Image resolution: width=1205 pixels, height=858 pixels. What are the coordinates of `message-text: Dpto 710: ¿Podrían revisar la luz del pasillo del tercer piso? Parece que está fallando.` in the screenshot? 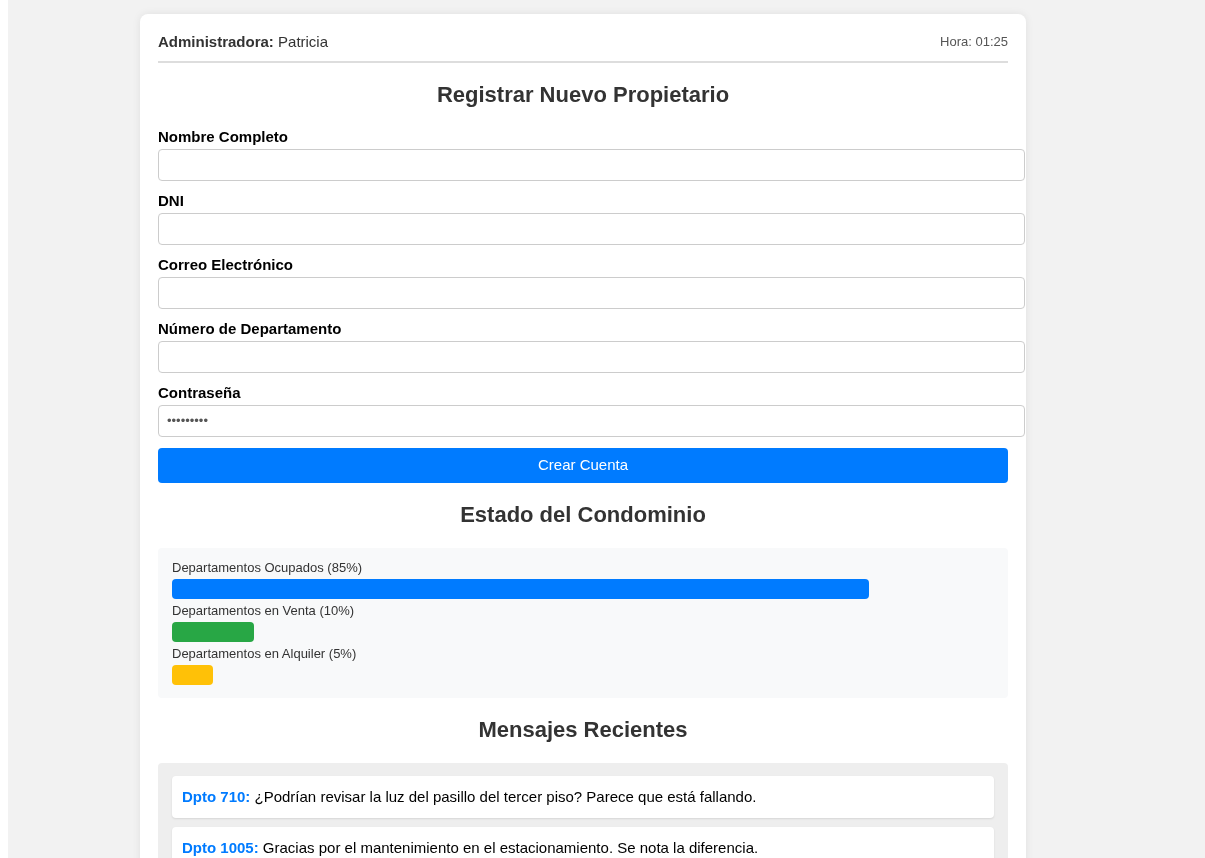 It's located at (469, 796).